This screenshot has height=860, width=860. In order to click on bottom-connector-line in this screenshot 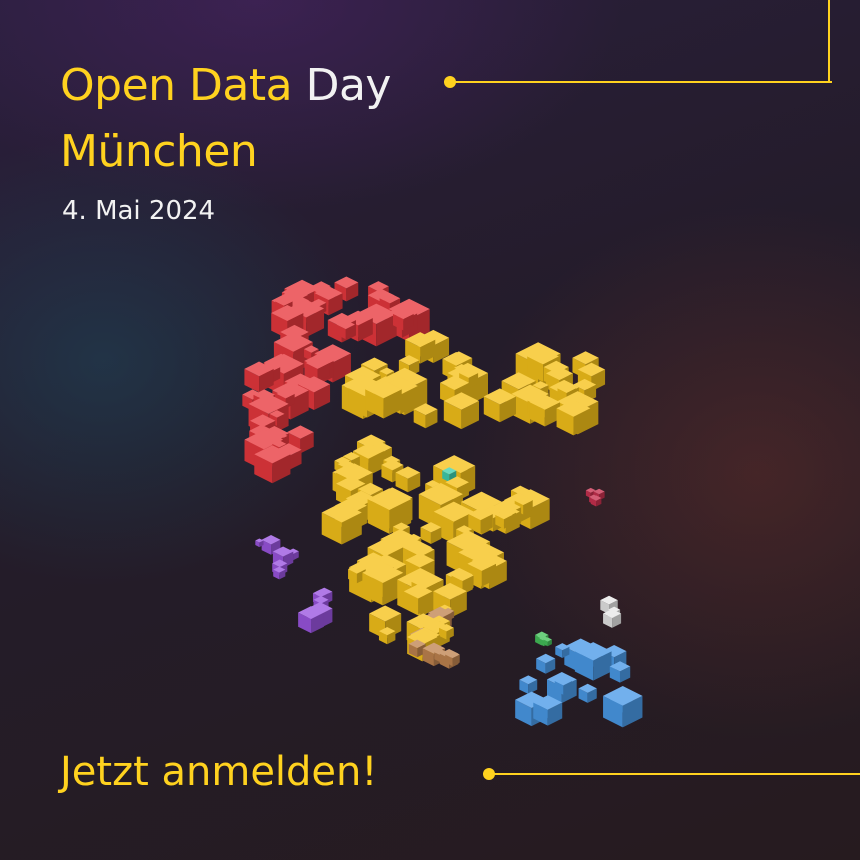, I will do `click(675, 774)`.